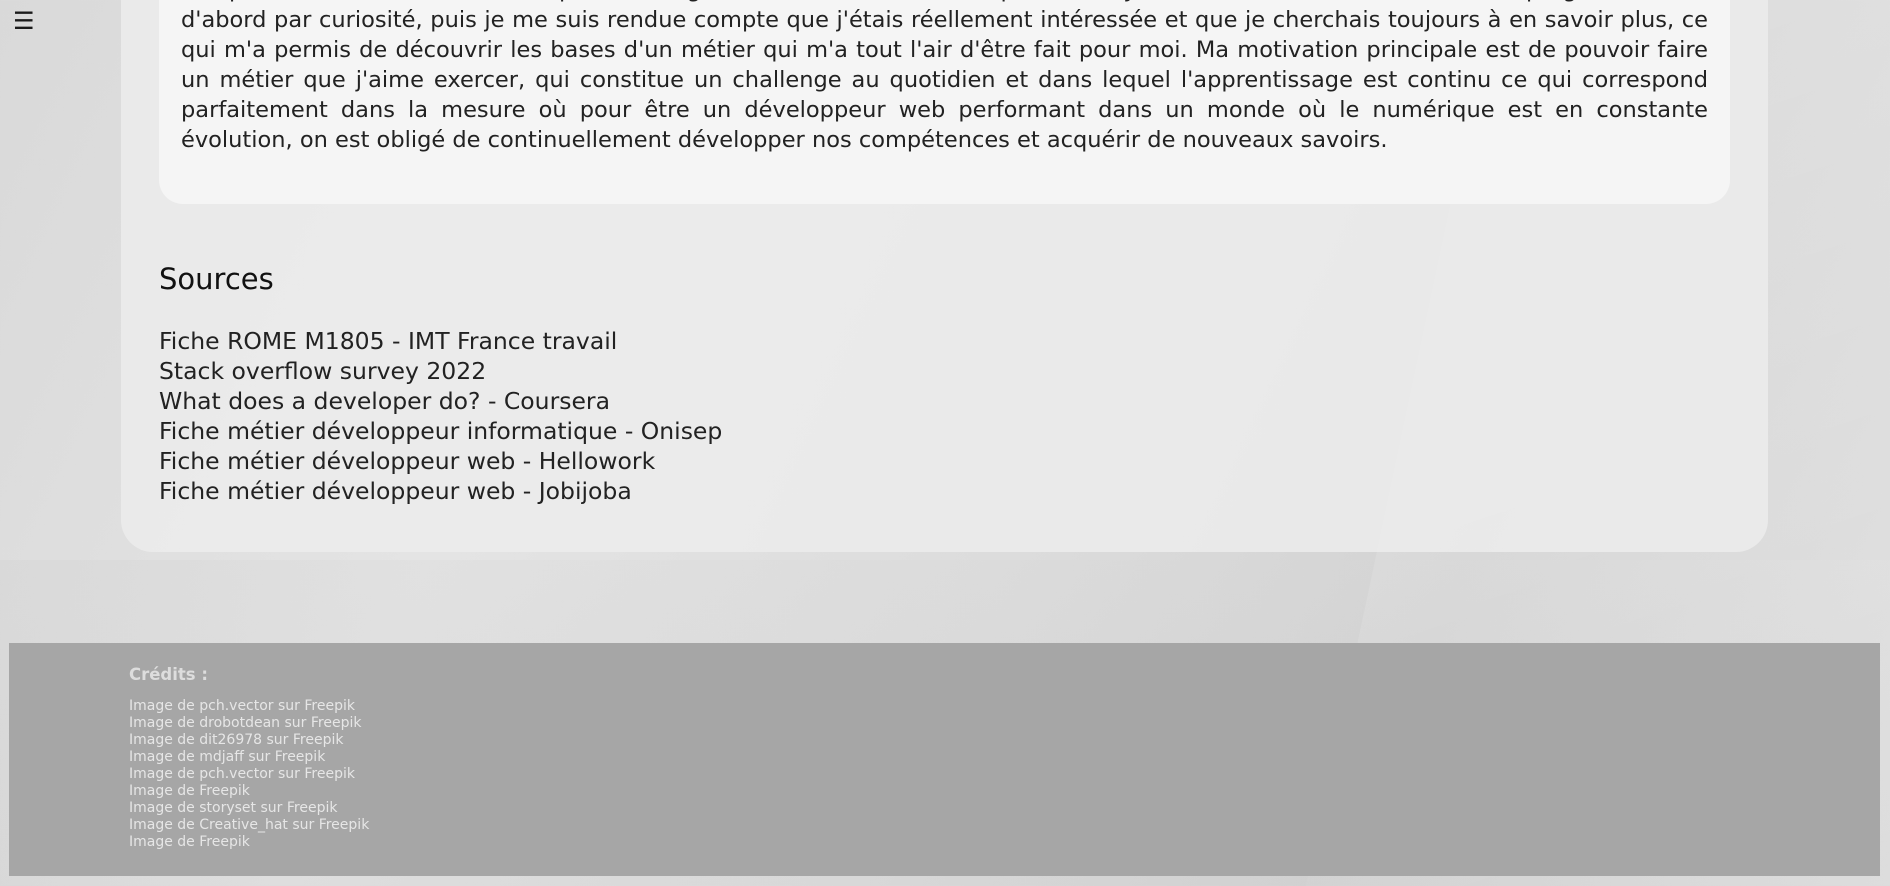 This screenshot has width=1890, height=886. What do you see at coordinates (384, 401) in the screenshot?
I see `source-link: What does a developer do? - Coursera` at bounding box center [384, 401].